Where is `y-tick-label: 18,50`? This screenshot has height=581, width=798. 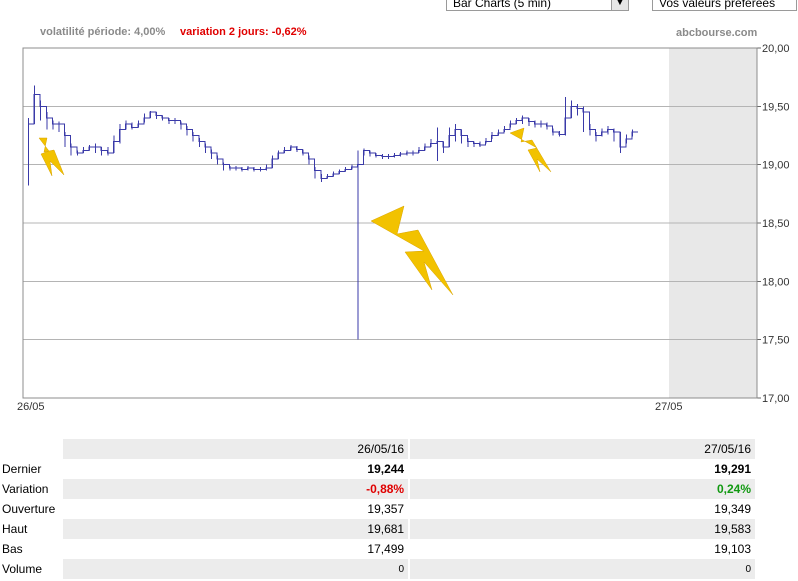 y-tick-label: 18,50 is located at coordinates (776, 224).